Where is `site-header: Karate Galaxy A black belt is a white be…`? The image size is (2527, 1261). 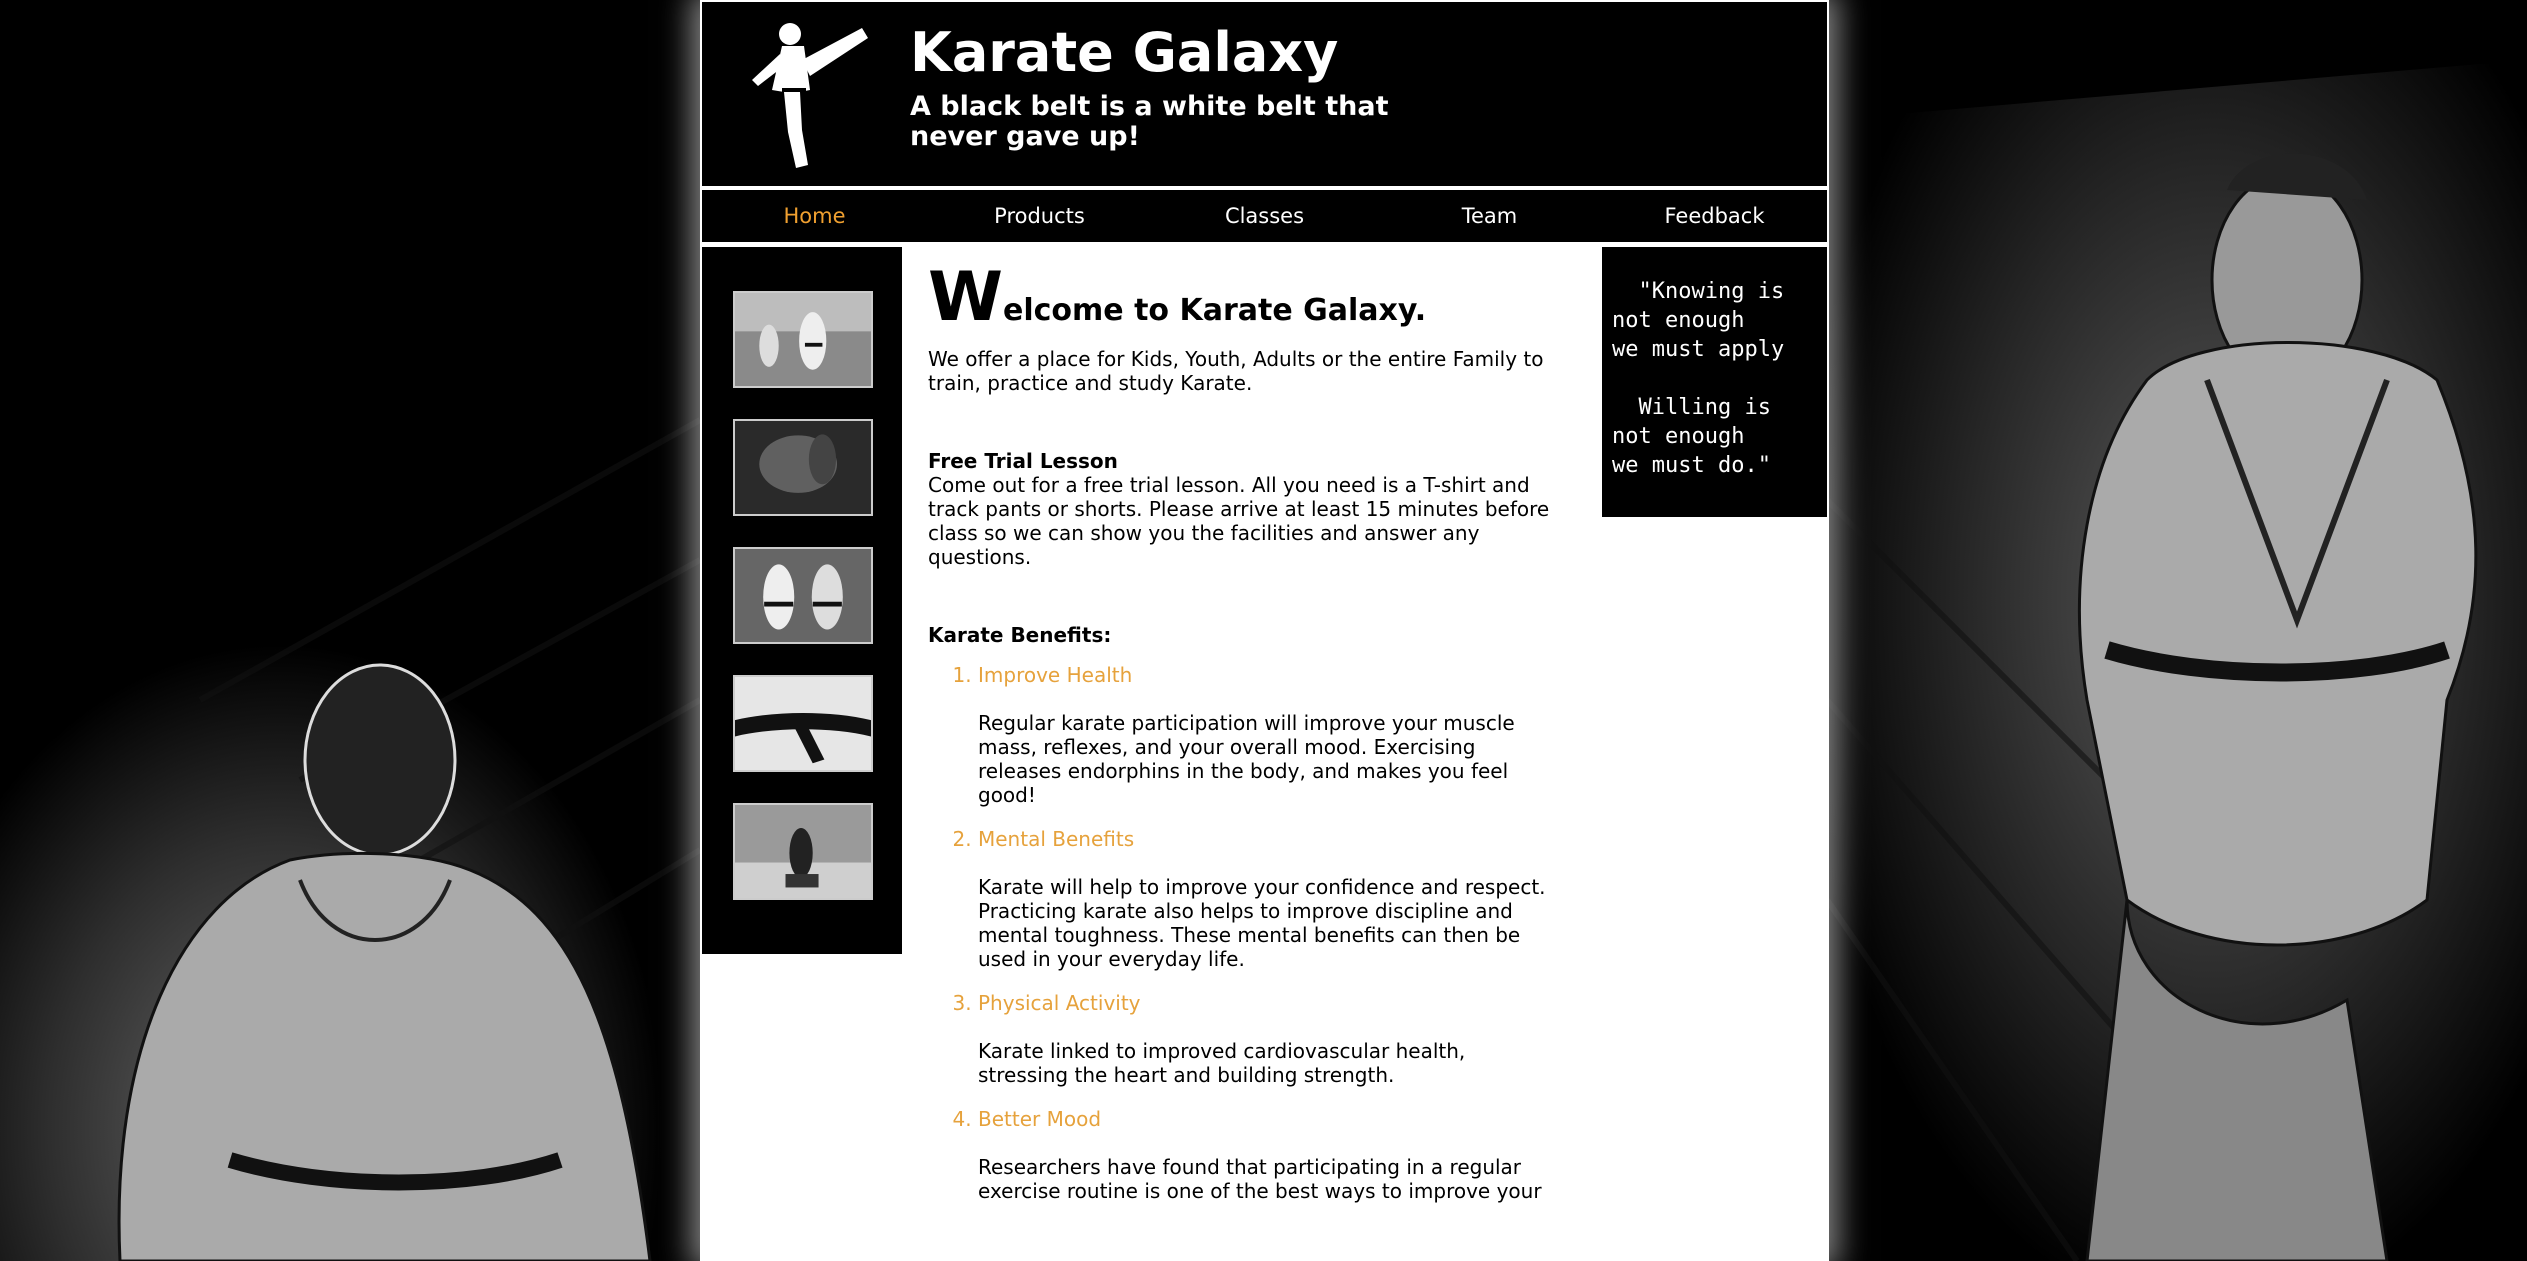
site-header: Karate Galaxy A black belt is a white be… is located at coordinates (1264, 94).